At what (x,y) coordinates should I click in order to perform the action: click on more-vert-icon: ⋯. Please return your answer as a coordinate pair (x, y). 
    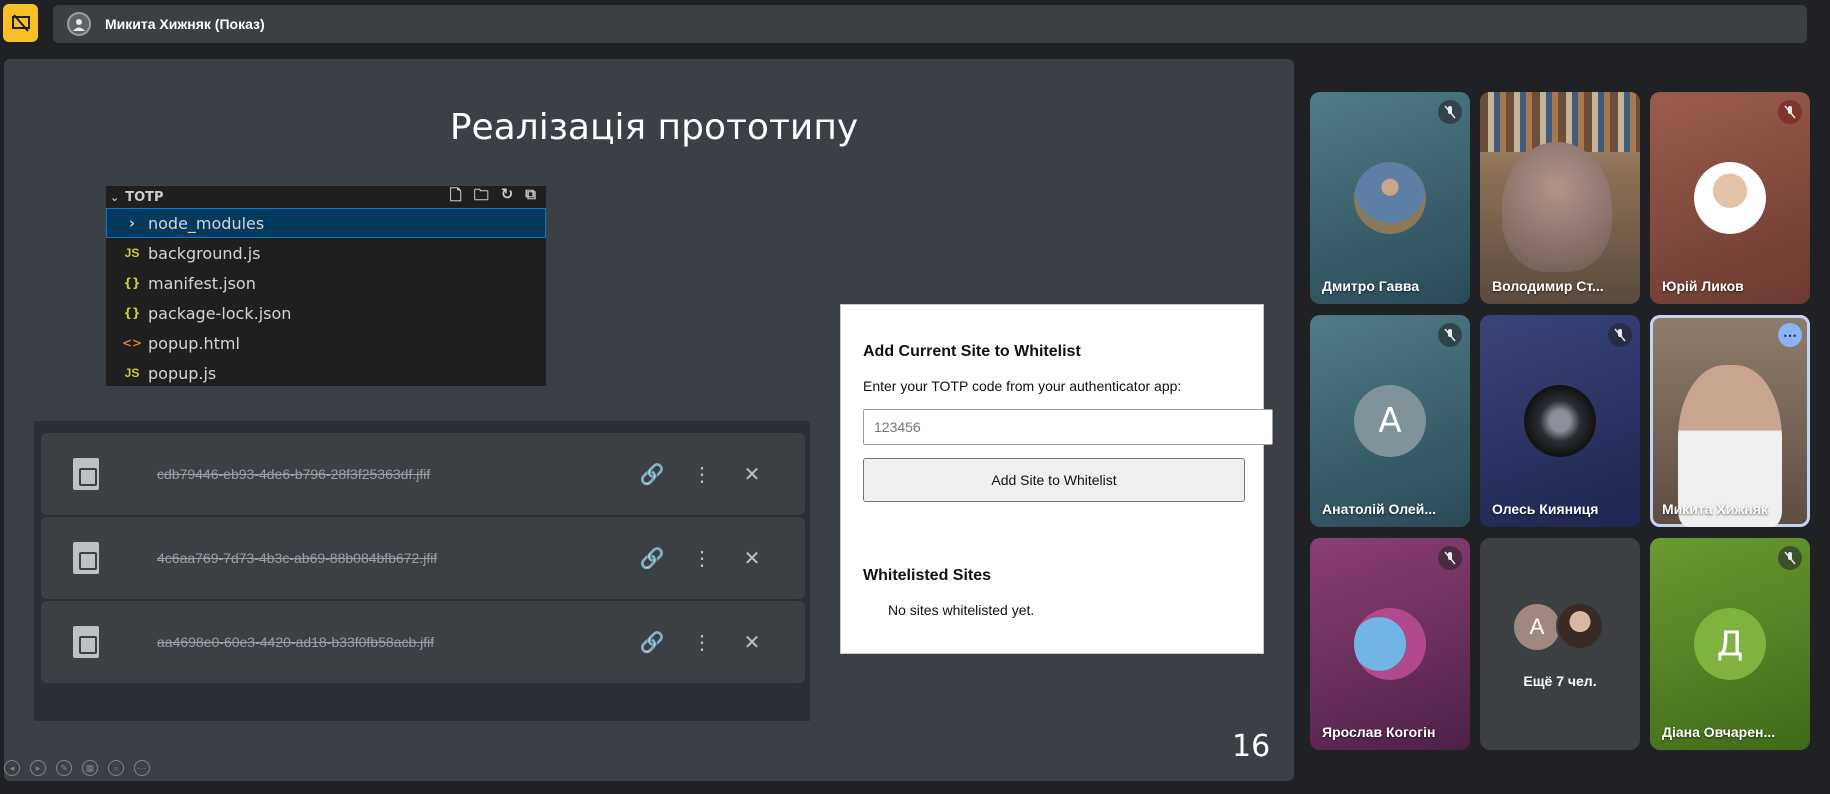
    Looking at the image, I should click on (1790, 335).